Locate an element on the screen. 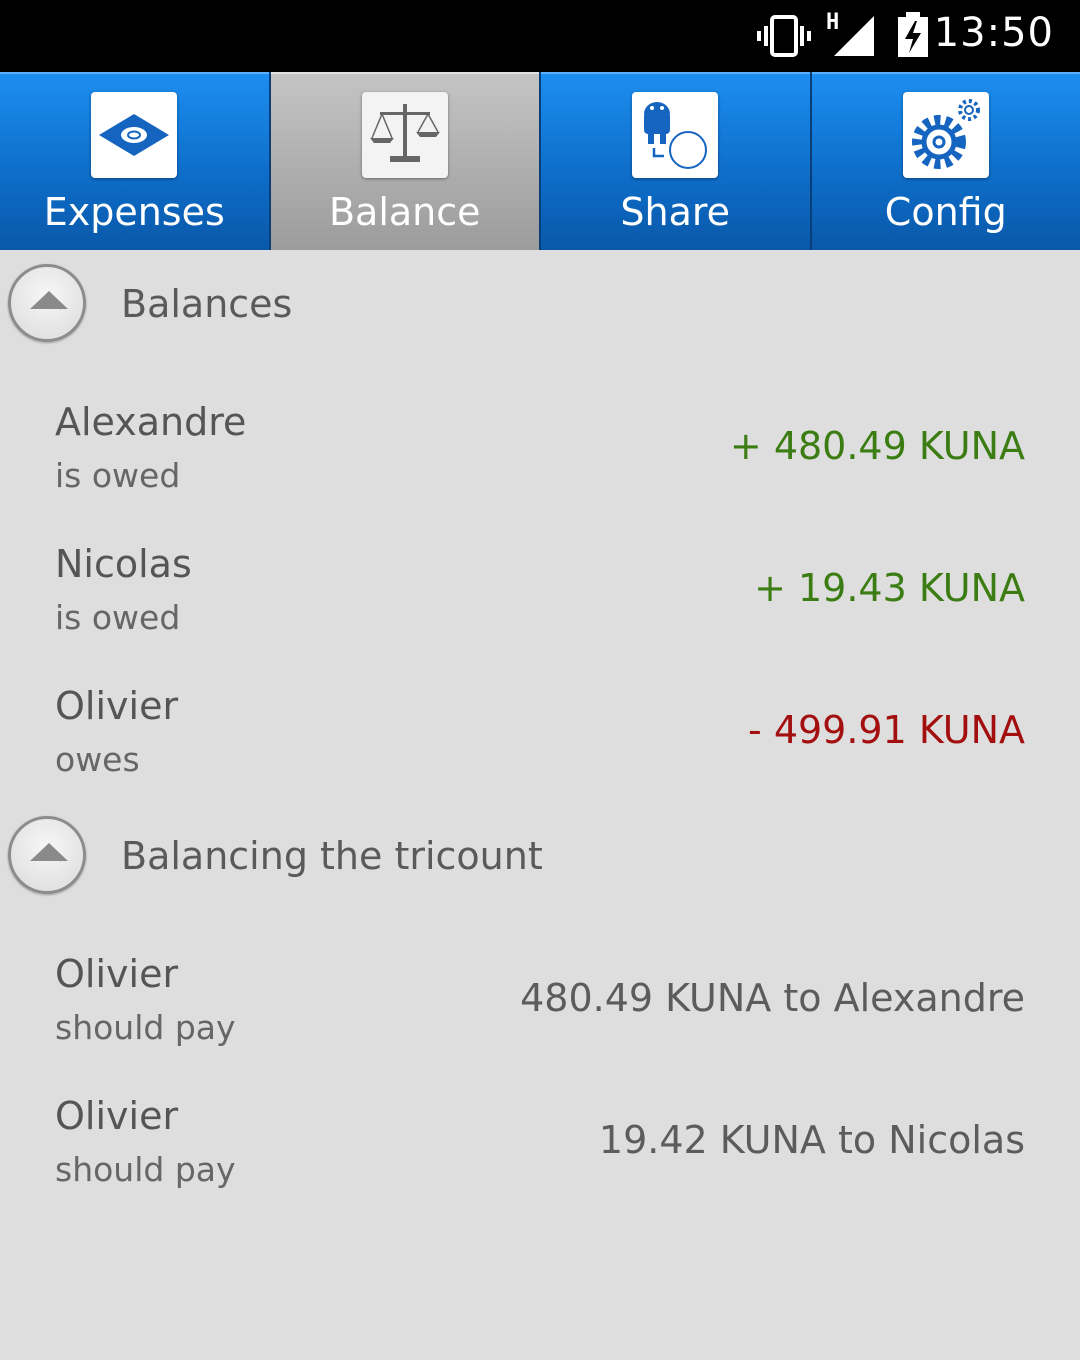  tab-label: Share is located at coordinates (675, 212).